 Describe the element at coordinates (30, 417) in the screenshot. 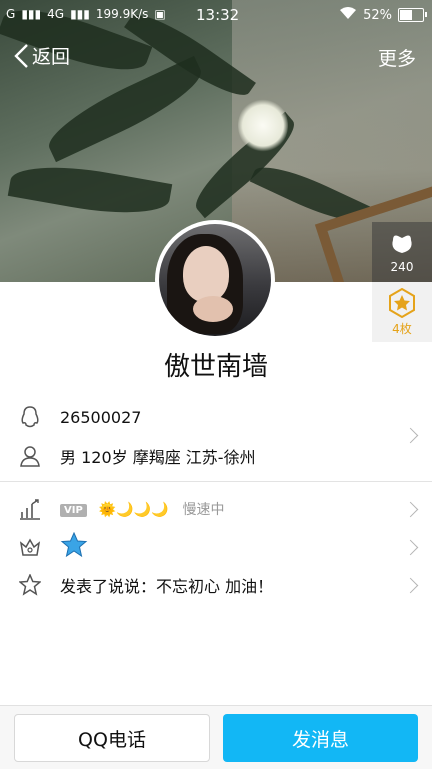

I see `penguin-icon` at that location.